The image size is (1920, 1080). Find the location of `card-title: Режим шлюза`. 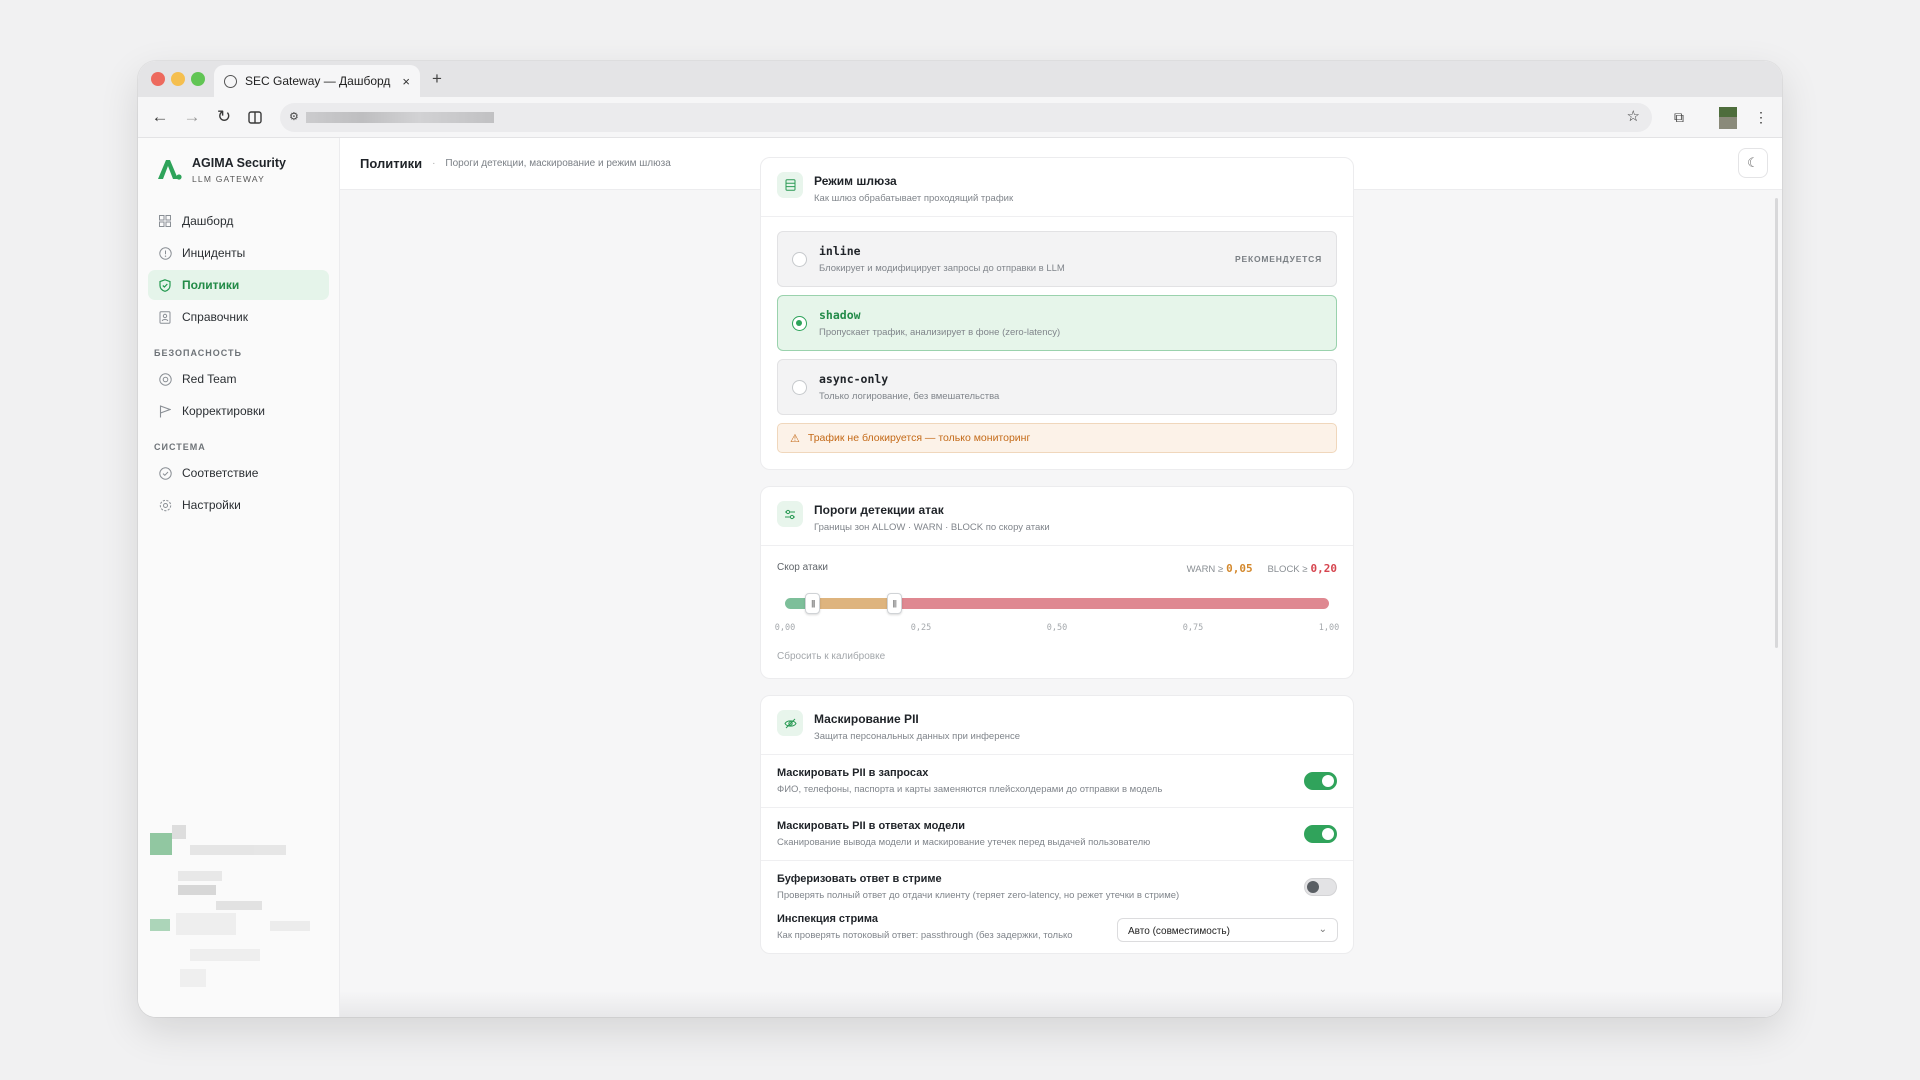

card-title: Режим шлюза is located at coordinates (855, 181).